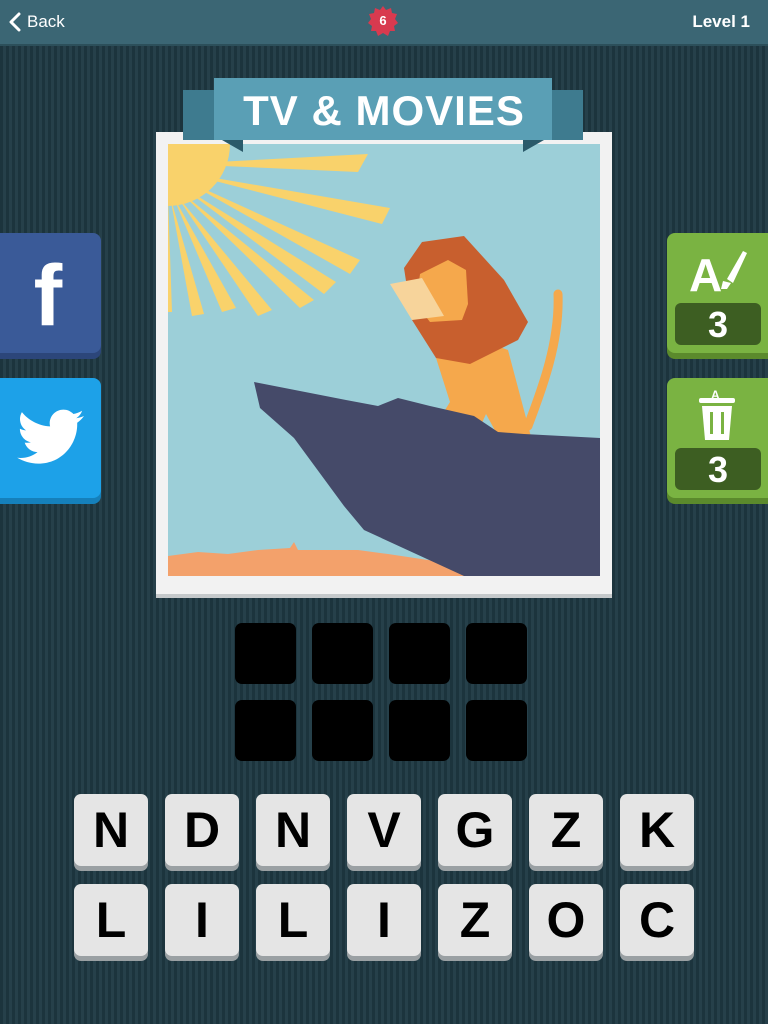  I want to click on level-label: Level 1, so click(721, 21).